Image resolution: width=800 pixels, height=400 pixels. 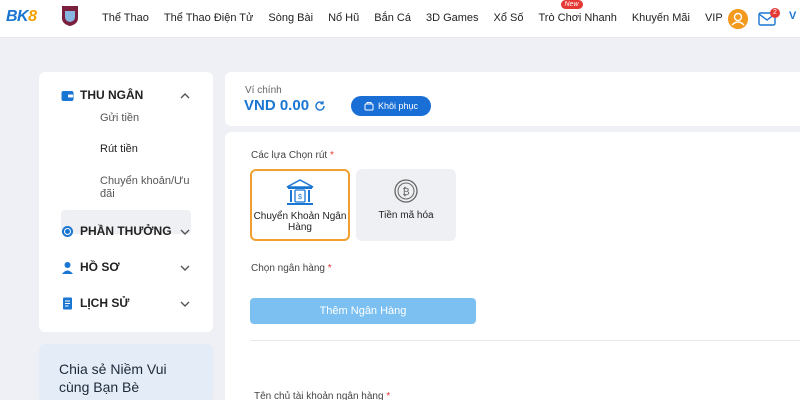 I want to click on nav-sports: Thể Thao, so click(x=125, y=18).